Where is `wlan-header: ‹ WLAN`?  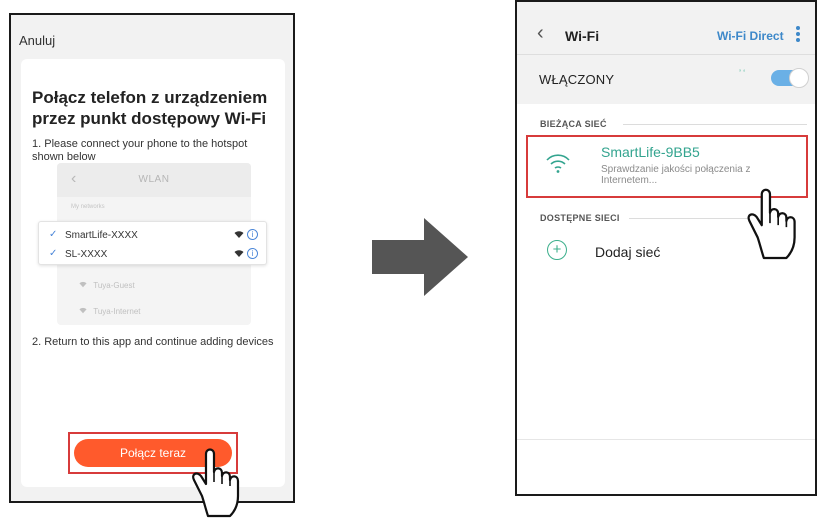
wlan-header: ‹ WLAN is located at coordinates (154, 180).